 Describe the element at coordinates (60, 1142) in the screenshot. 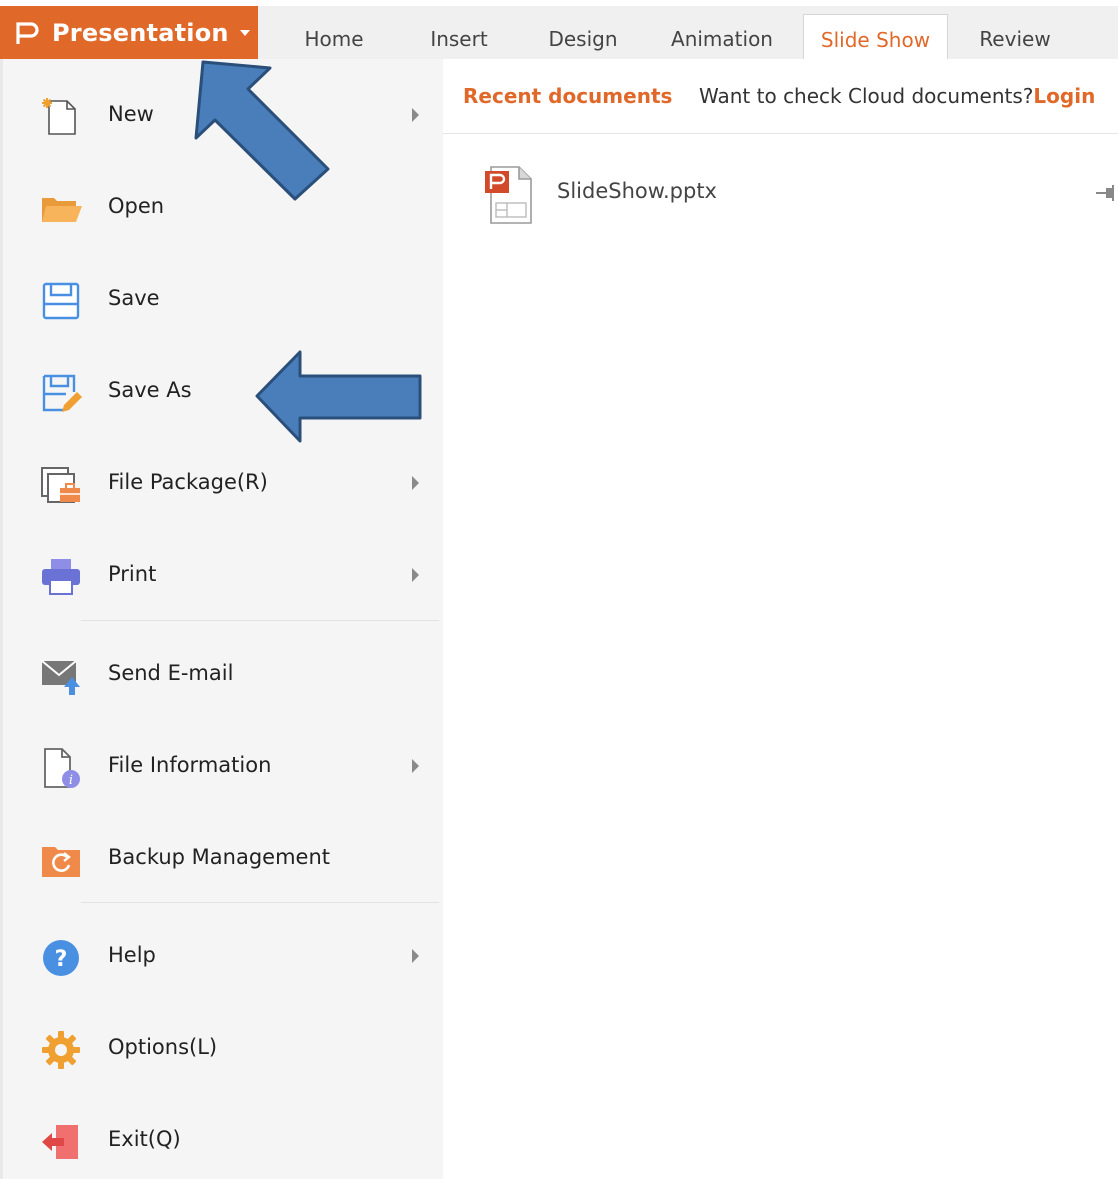

I see `exit-icon` at that location.